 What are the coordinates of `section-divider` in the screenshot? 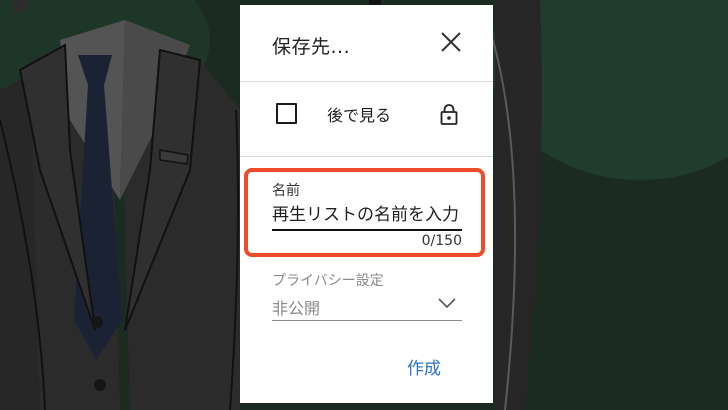 It's located at (366, 156).